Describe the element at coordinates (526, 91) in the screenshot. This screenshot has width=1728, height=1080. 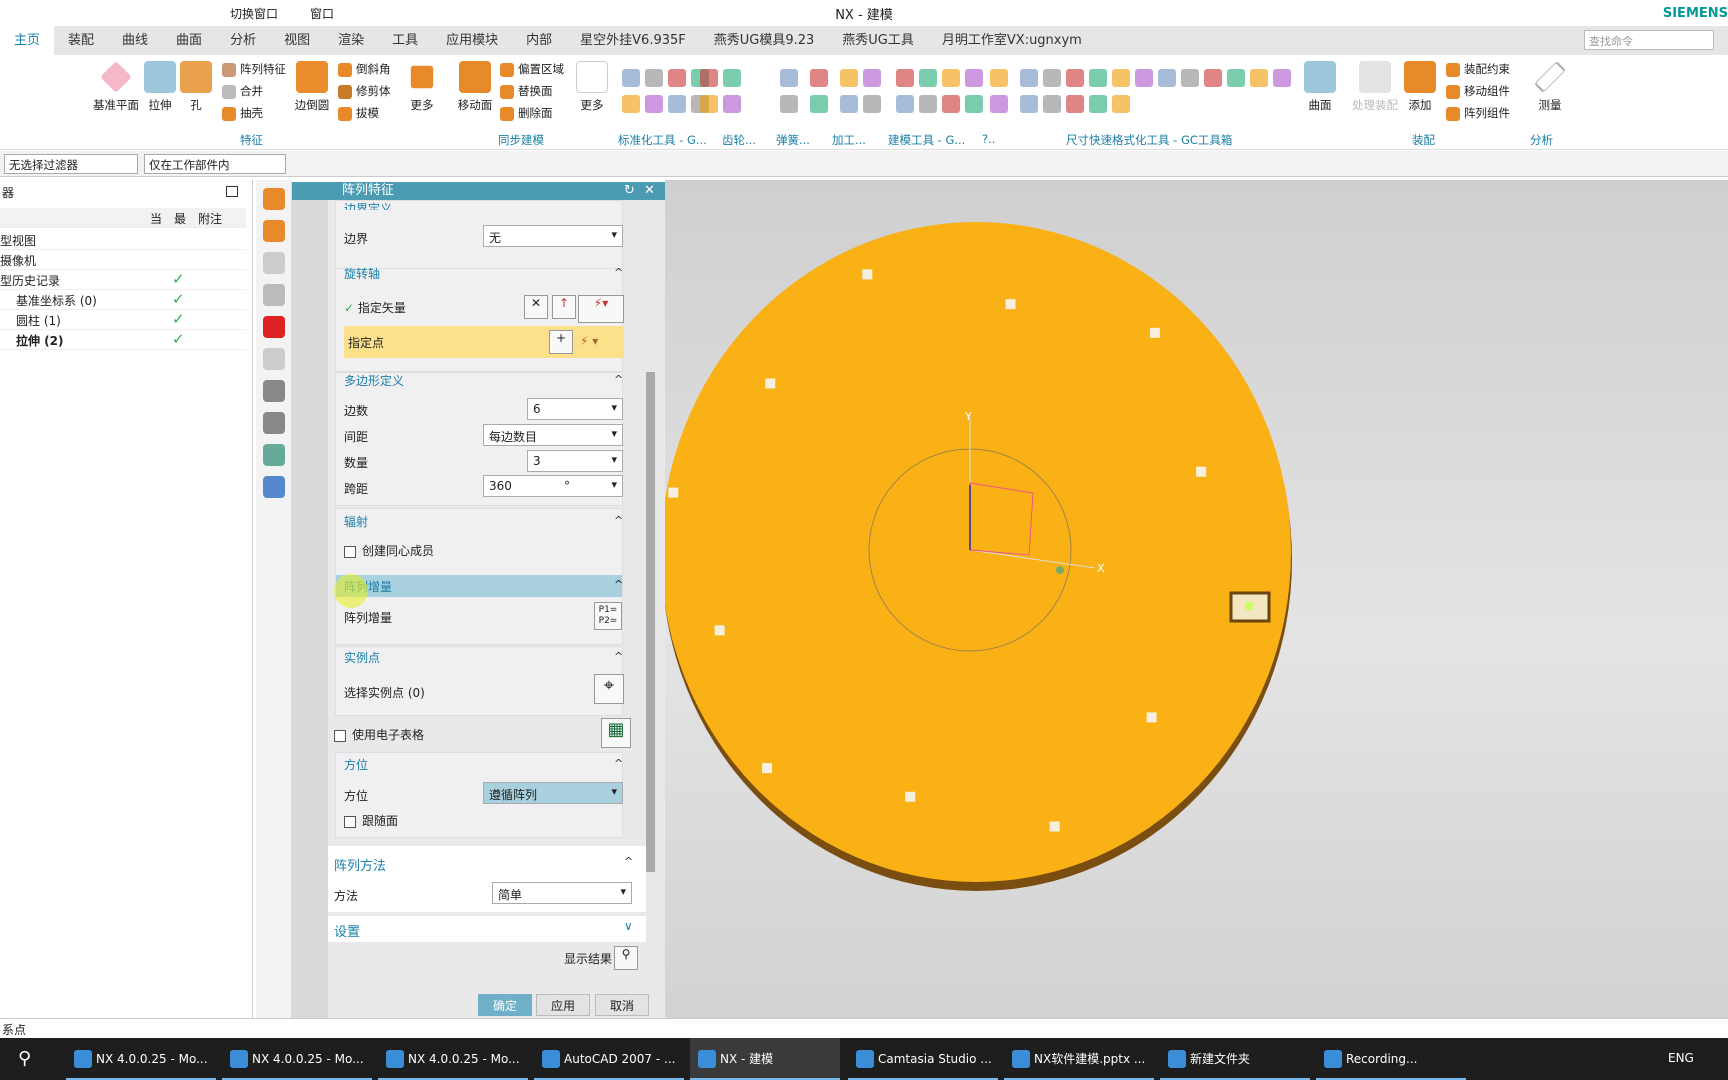
I see `replace-face-button: 替换面` at that location.